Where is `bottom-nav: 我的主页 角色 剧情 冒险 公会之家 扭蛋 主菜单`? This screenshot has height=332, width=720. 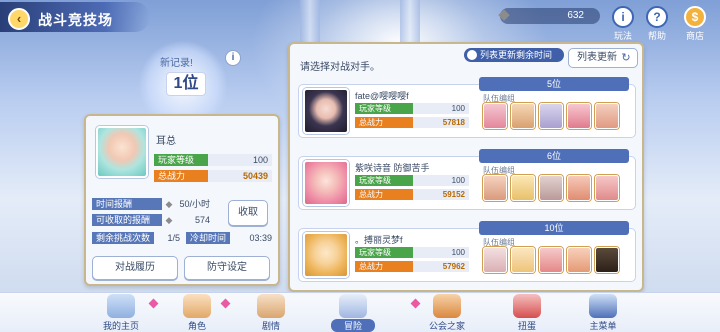 bottom-nav: 我的主页 角色 剧情 冒险 公会之家 扭蛋 主菜单 is located at coordinates (360, 312).